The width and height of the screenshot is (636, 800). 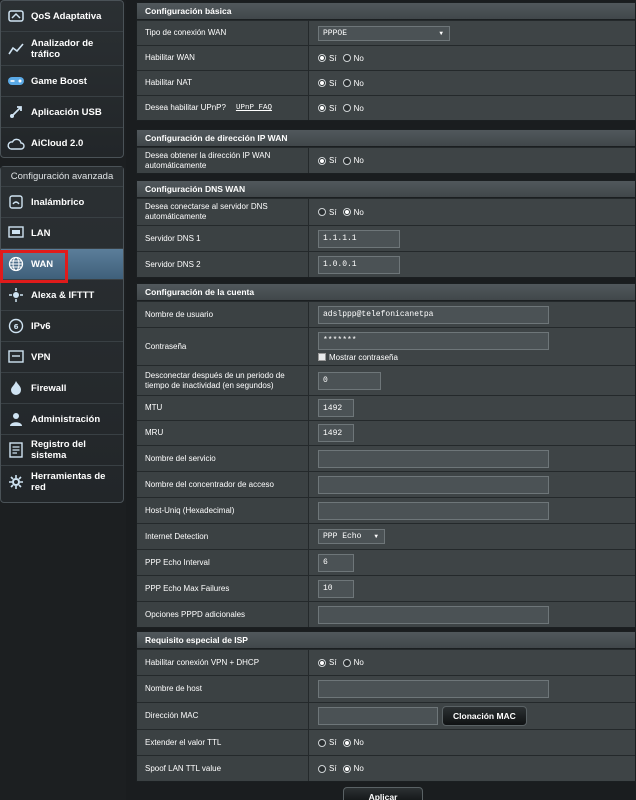 I want to click on hostname-input, so click(x=433, y=689).